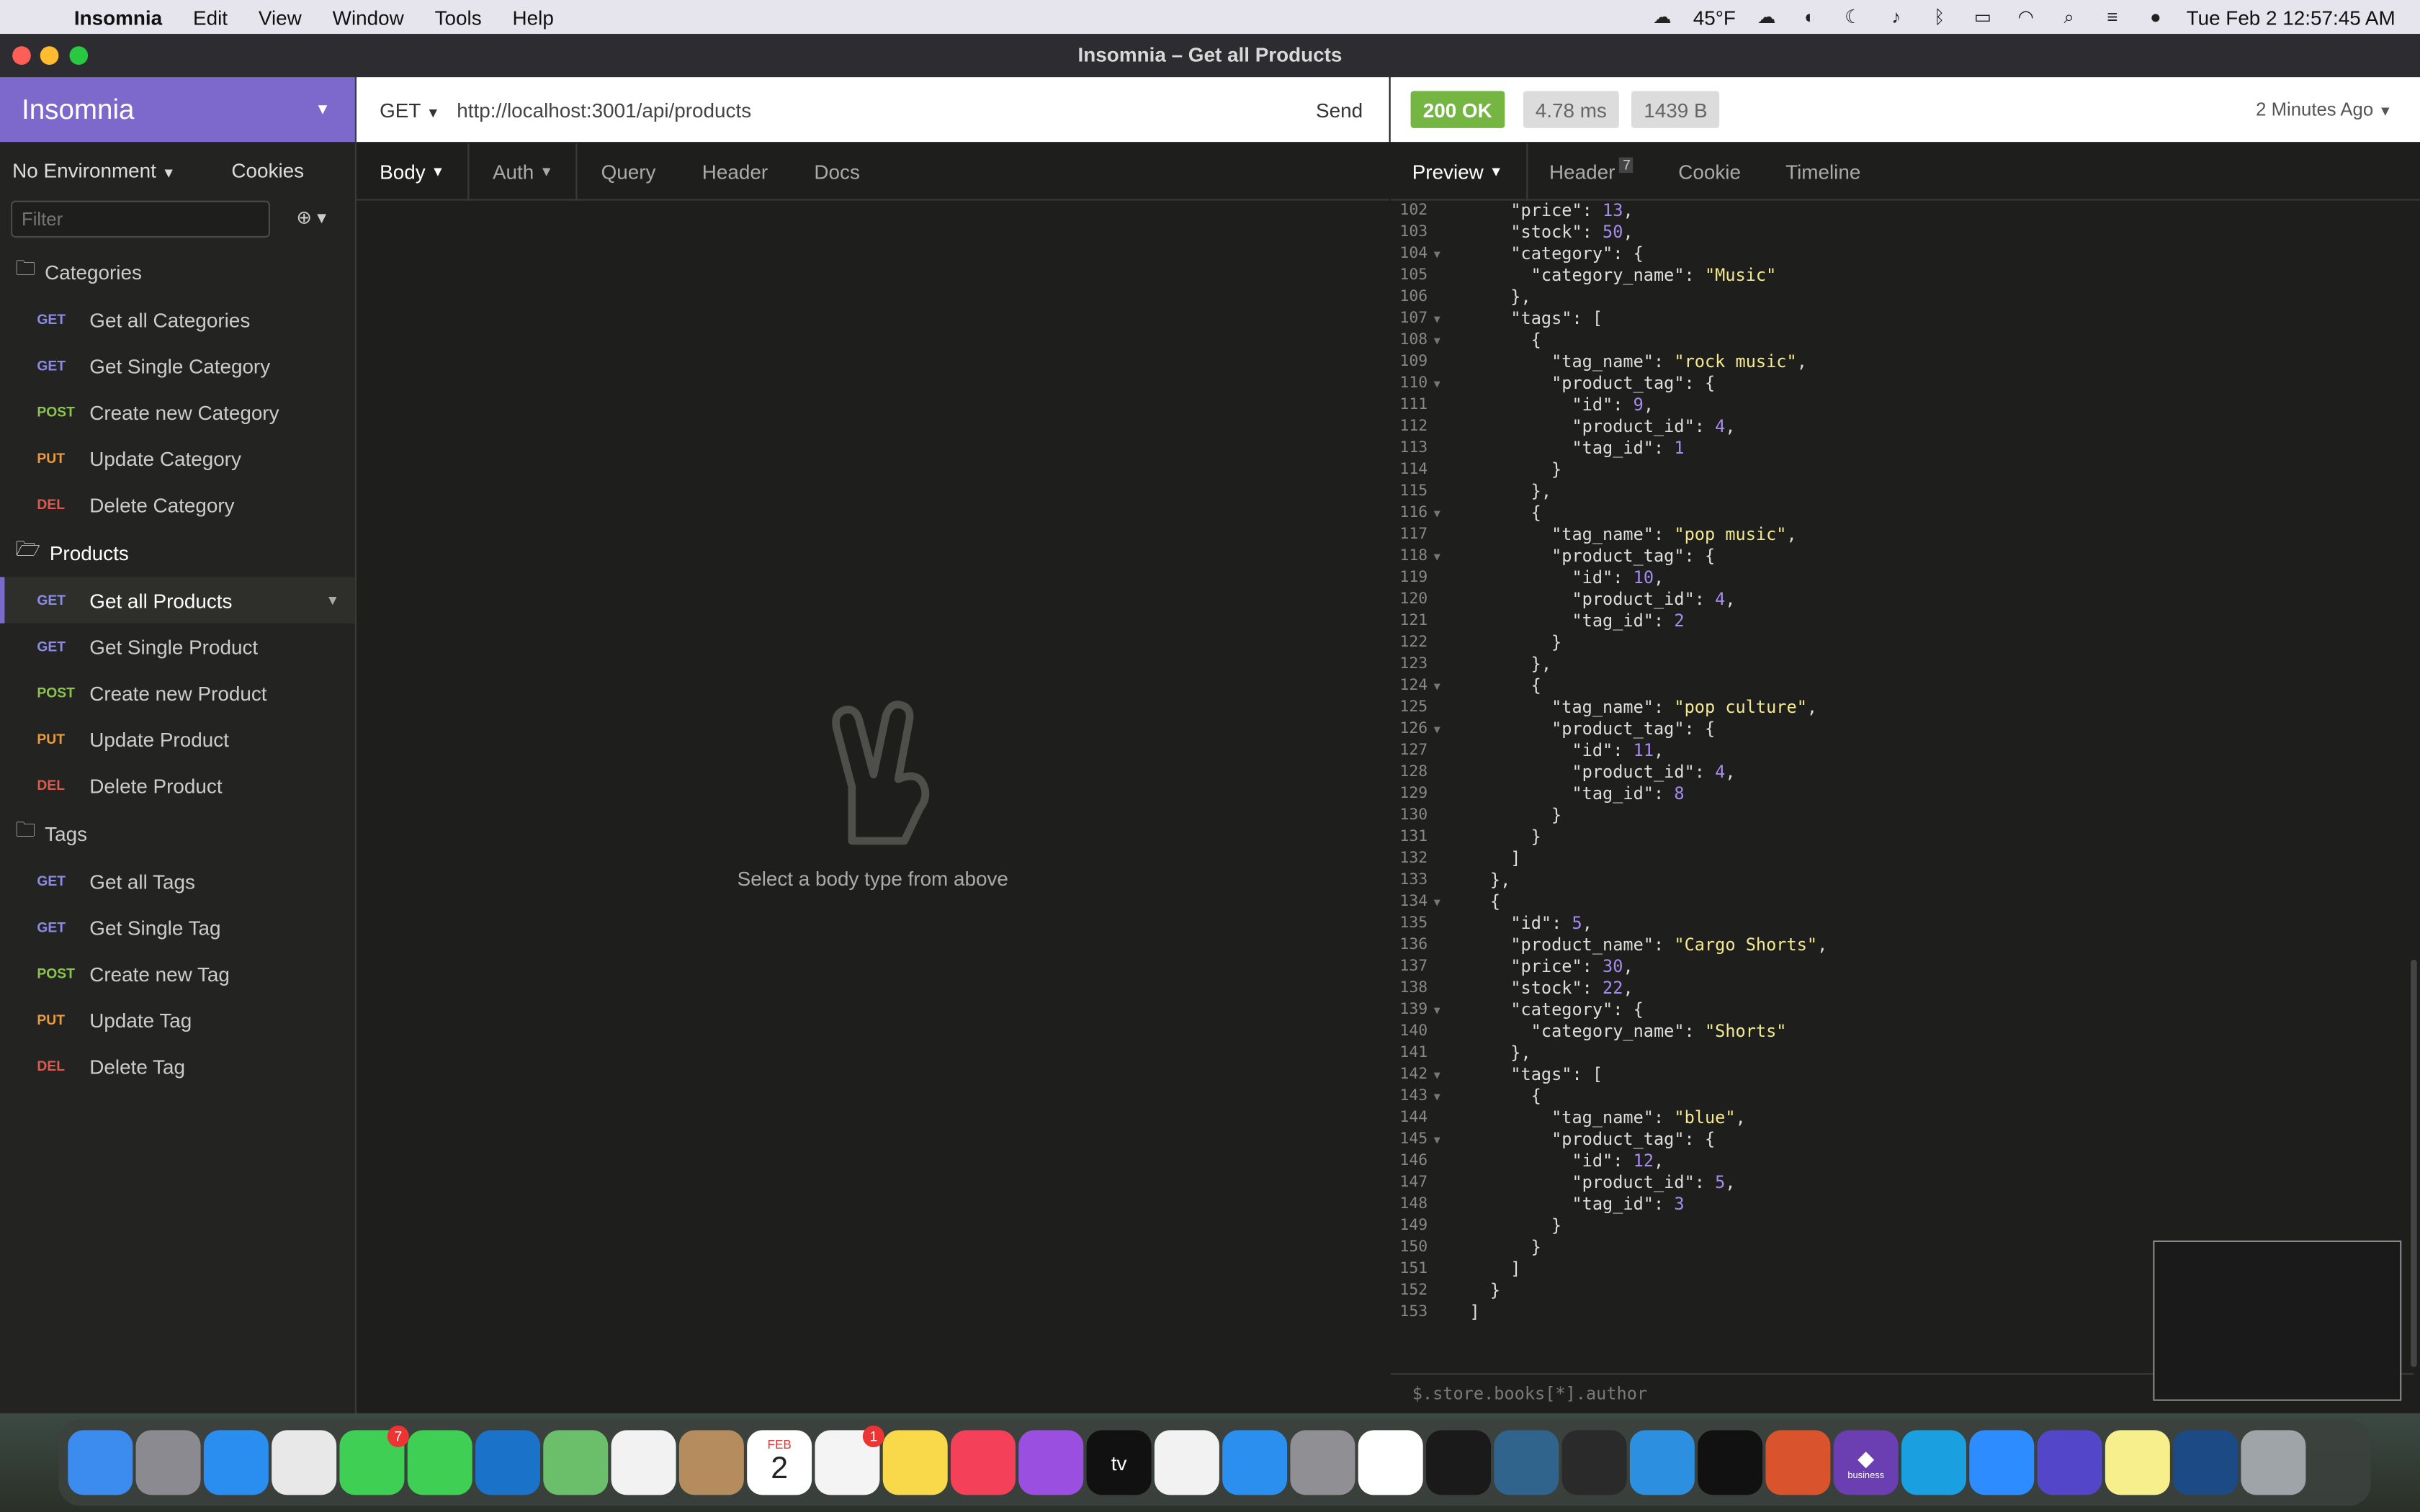 This screenshot has height=1512, width=2420. Describe the element at coordinates (177, 973) in the screenshot. I see `request-create-tag: POST Create new Tag` at that location.